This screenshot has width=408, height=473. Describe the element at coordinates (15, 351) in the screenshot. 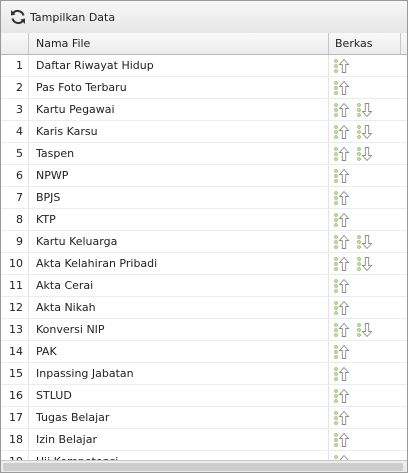

I see `row-number: 14` at that location.